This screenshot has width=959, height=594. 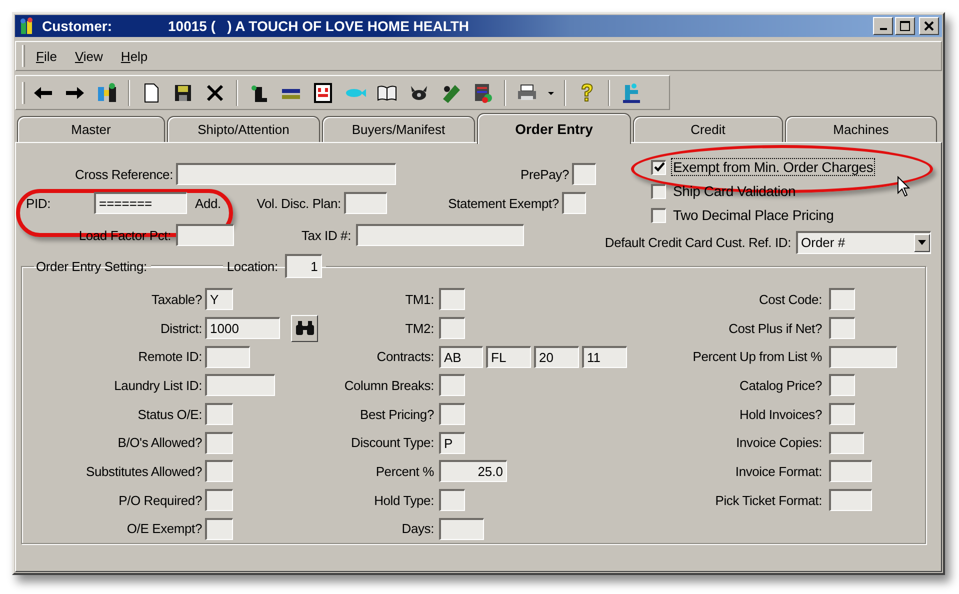 What do you see at coordinates (544, 174) in the screenshot?
I see `field-label: PrePay?` at bounding box center [544, 174].